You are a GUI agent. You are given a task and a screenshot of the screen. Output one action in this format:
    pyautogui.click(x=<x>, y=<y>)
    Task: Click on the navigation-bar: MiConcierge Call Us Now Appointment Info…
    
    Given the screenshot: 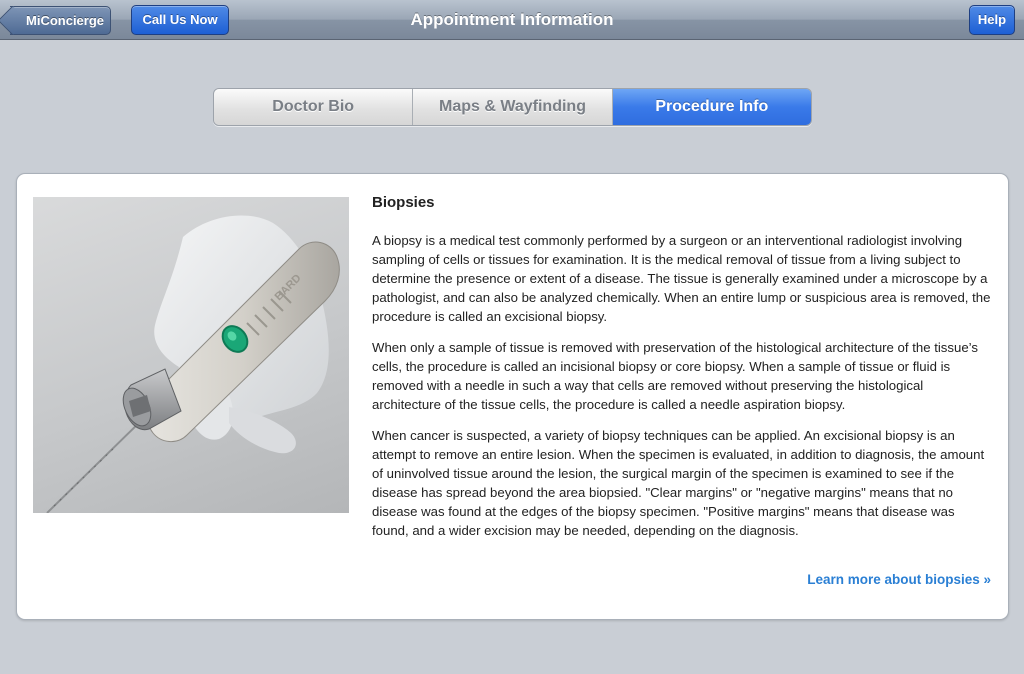 What is the action you would take?
    pyautogui.click(x=512, y=20)
    